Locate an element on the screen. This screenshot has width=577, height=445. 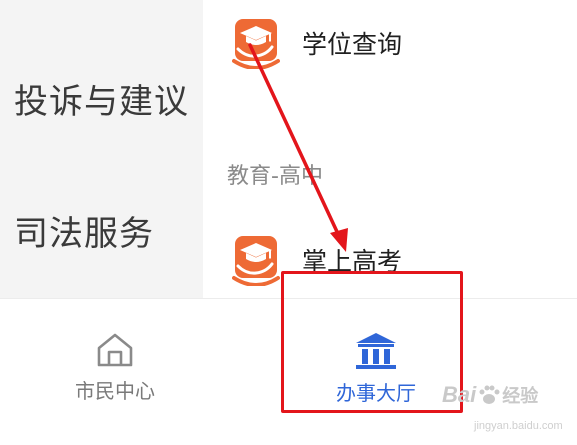
sidebar-item-judicial: 司法服务 is located at coordinates (84, 230).